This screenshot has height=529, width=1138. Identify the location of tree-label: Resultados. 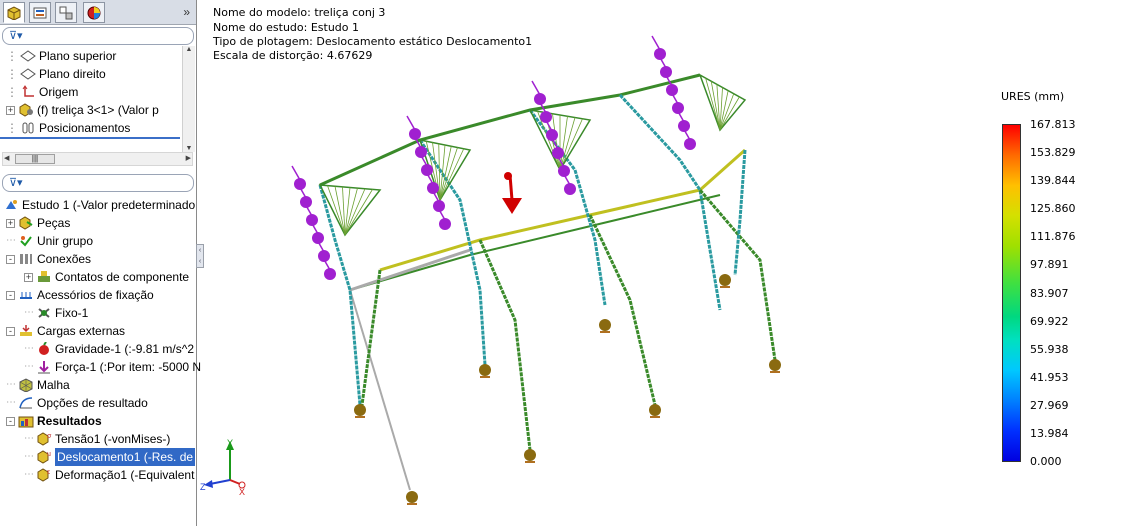
(69, 421).